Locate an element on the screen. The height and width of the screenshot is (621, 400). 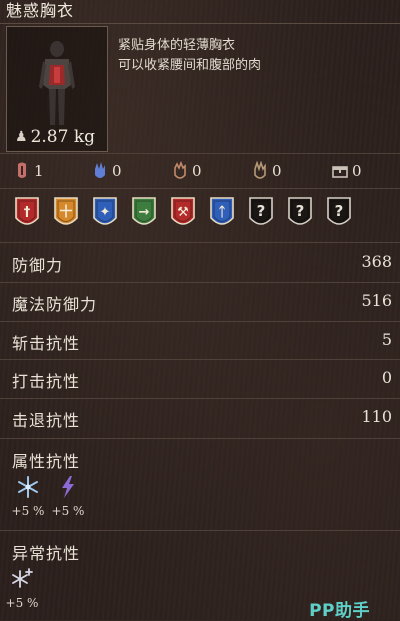
stat-value: 516 is located at coordinates (376, 300).